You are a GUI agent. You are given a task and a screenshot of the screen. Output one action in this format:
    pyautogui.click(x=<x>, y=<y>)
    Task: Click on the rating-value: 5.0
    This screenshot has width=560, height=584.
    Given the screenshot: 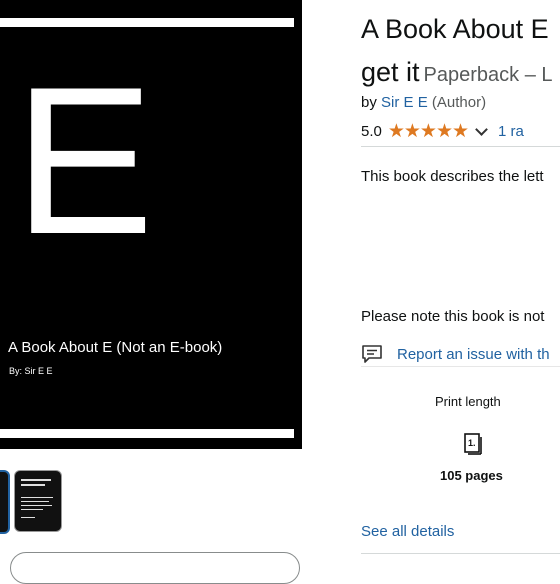 What is the action you would take?
    pyautogui.click(x=371, y=131)
    